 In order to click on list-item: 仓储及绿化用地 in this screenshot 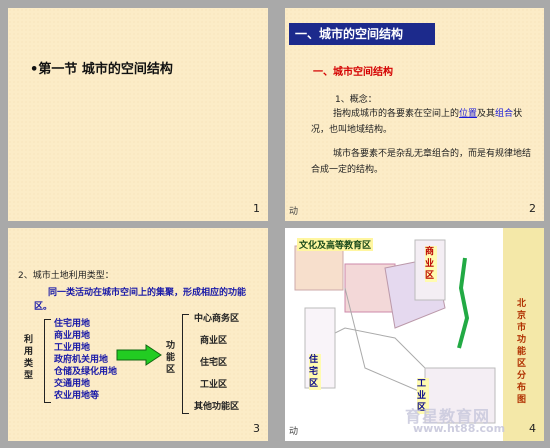, I will do `click(86, 372)`.